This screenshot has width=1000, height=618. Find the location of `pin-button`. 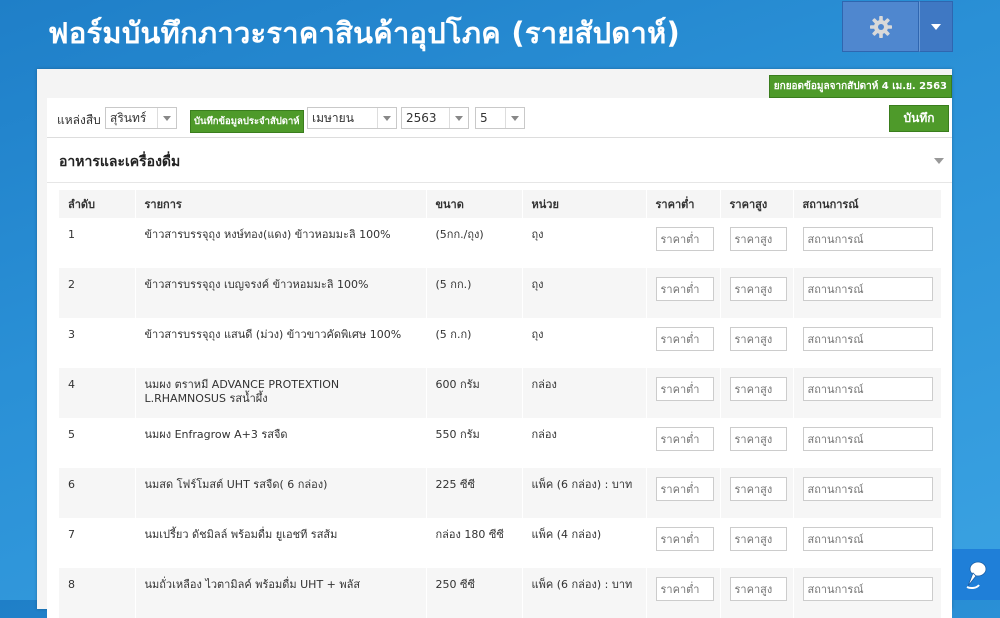

pin-button is located at coordinates (976, 574).